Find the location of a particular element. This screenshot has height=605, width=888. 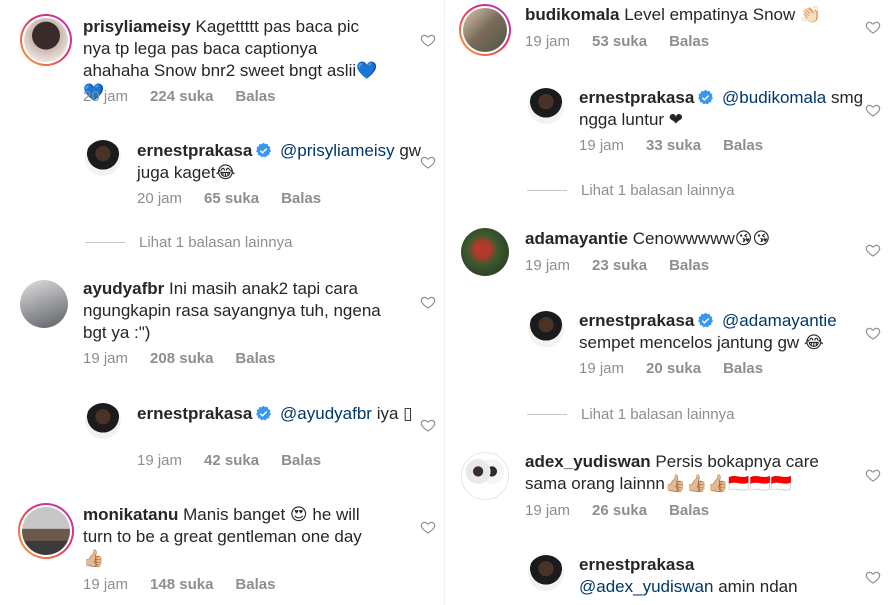

comment-likes: 65 suka is located at coordinates (231, 198).